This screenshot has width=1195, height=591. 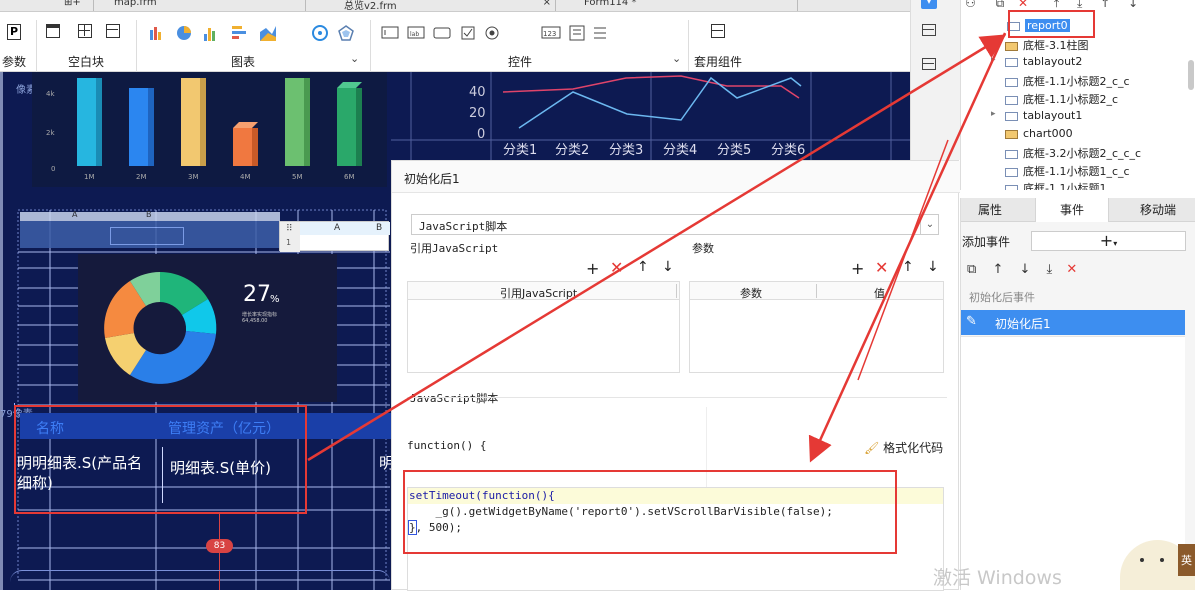 I want to click on tree-scrollbar, so click(x=1191, y=75).